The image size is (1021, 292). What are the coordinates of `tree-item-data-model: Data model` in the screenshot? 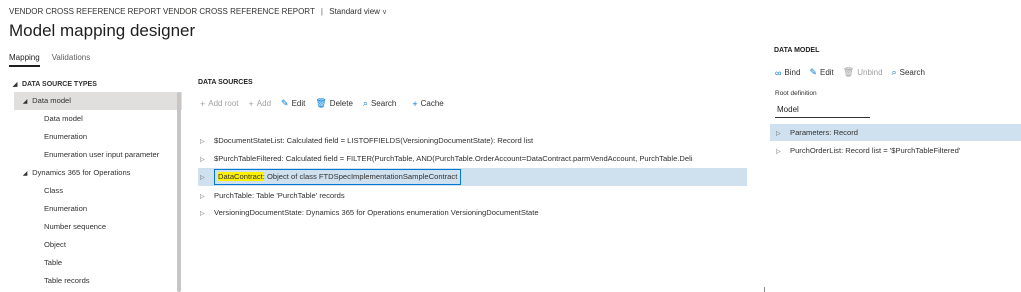 It's located at (63, 119).